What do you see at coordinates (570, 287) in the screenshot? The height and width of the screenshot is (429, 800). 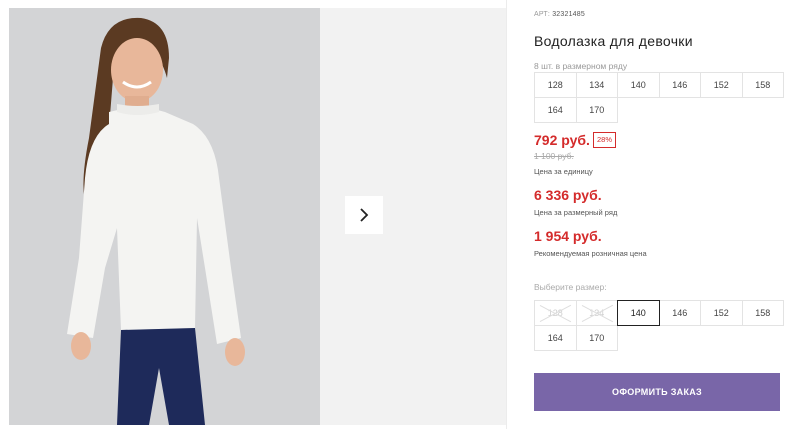 I see `choose-size-label: Выберите размер:` at bounding box center [570, 287].